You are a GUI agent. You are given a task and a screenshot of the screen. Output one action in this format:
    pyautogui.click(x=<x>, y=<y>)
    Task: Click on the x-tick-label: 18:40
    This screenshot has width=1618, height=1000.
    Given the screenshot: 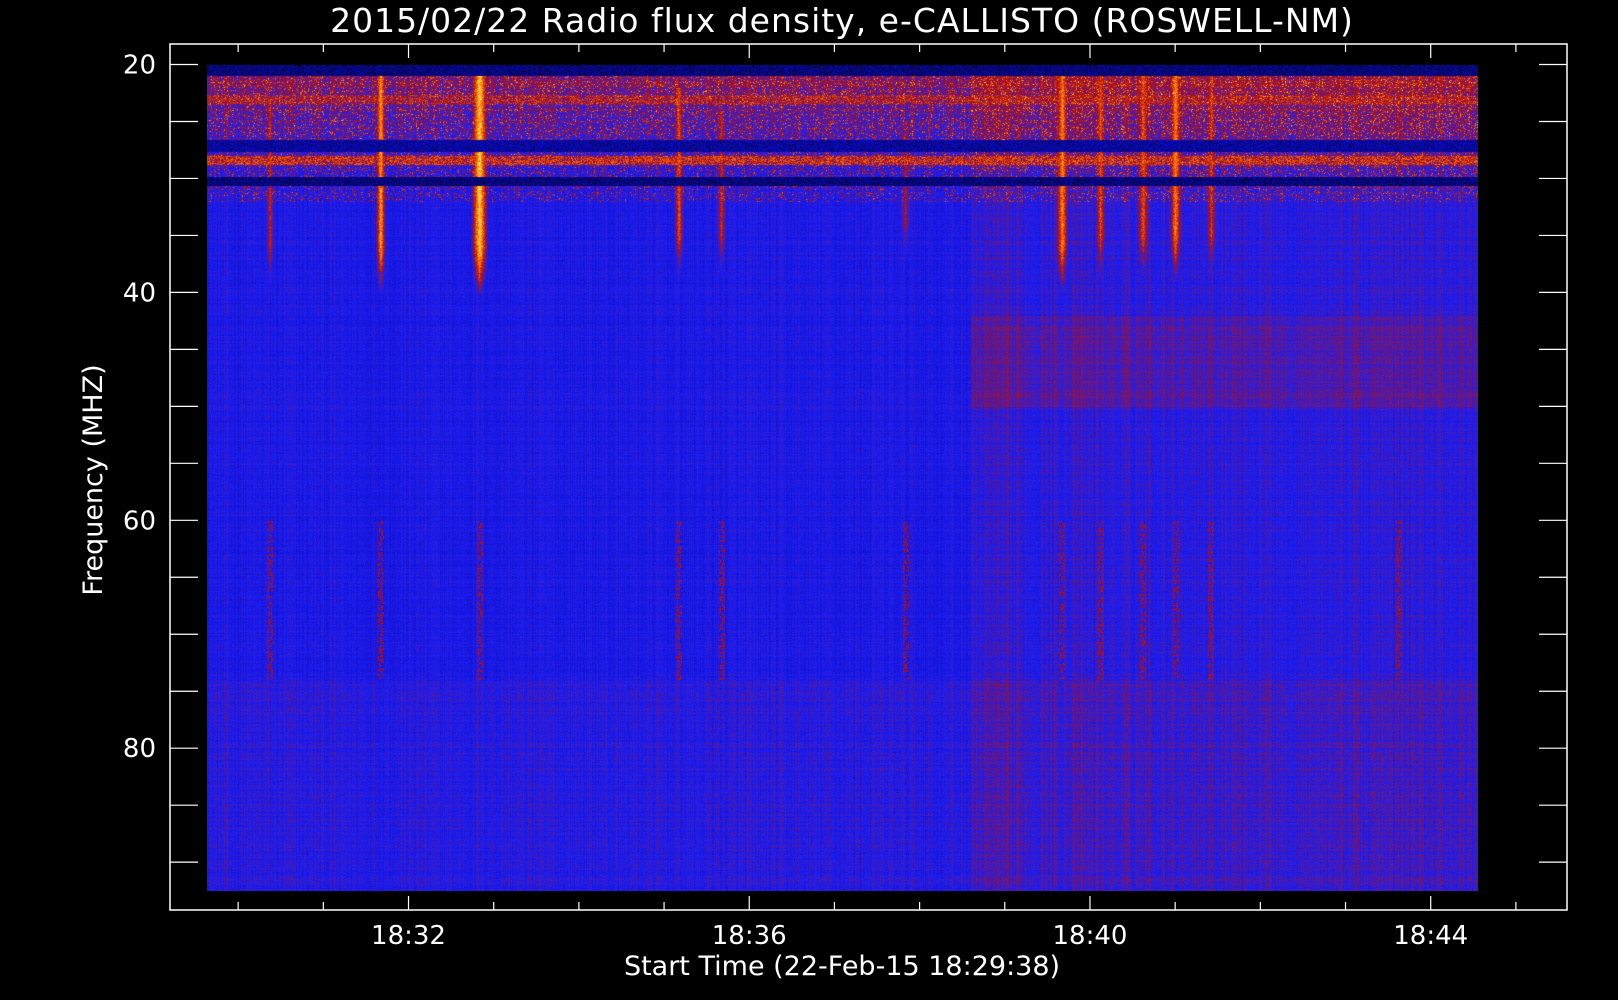 What is the action you would take?
    pyautogui.click(x=1090, y=936)
    